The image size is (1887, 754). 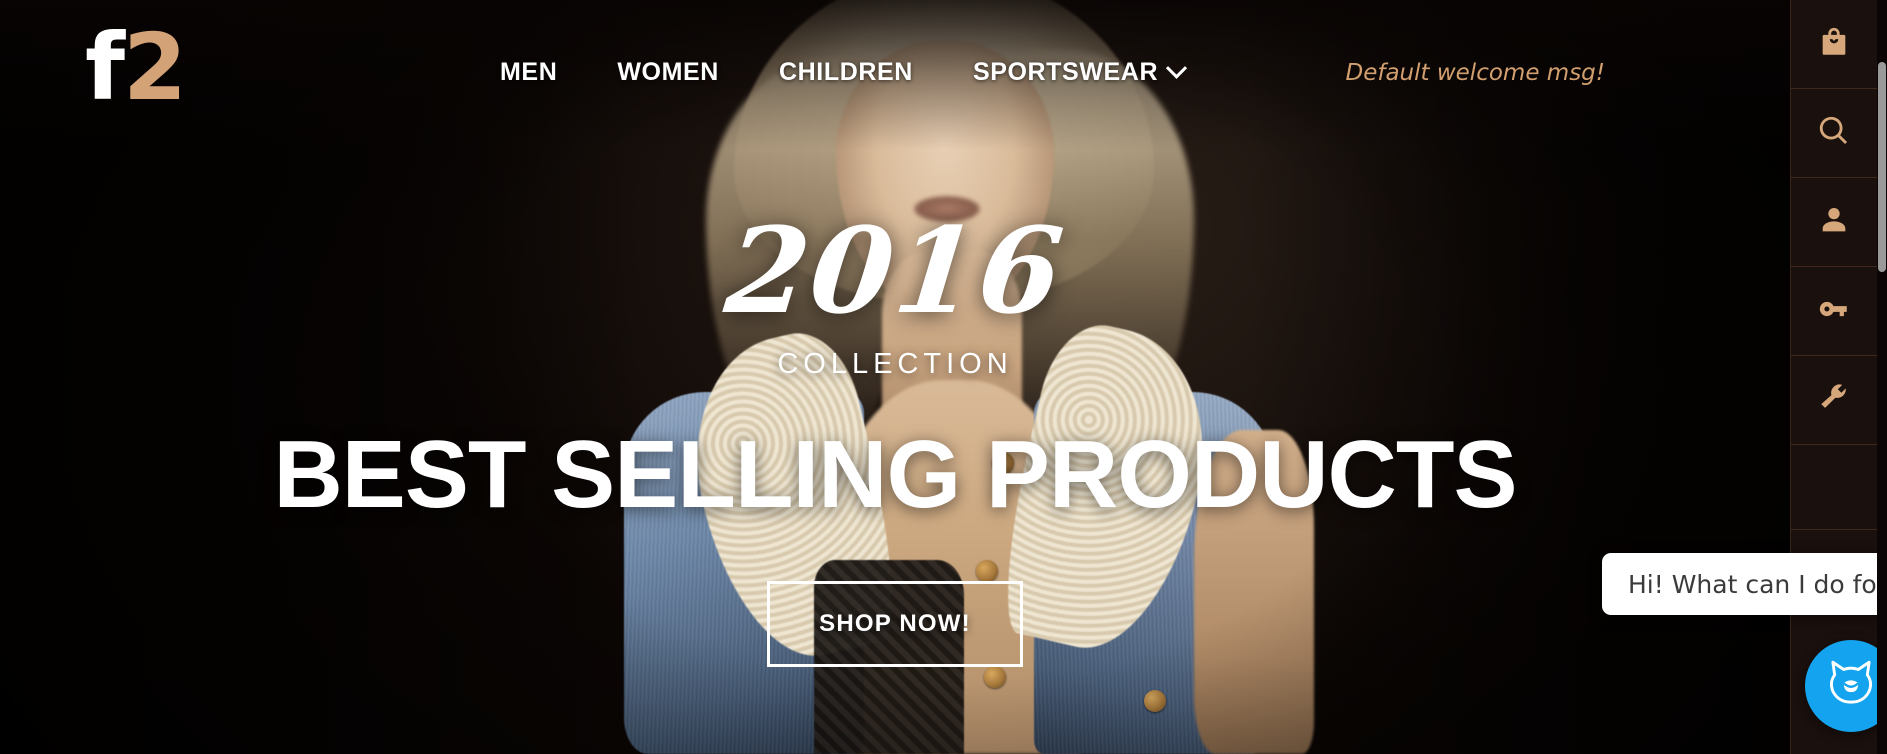 I want to click on main-navigation: MEN WOMEN CHILDREN SPORTSWEAR, so click(x=844, y=72).